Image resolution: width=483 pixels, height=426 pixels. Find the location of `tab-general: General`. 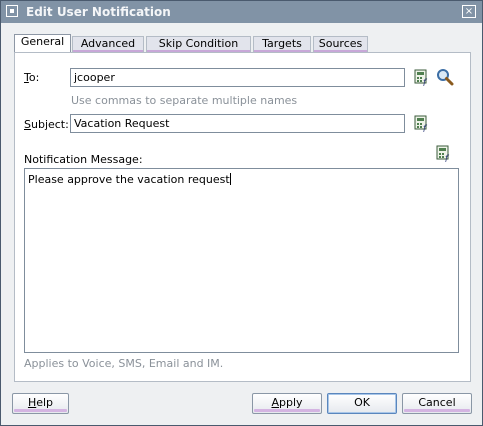

tab-general: General is located at coordinates (42, 43).